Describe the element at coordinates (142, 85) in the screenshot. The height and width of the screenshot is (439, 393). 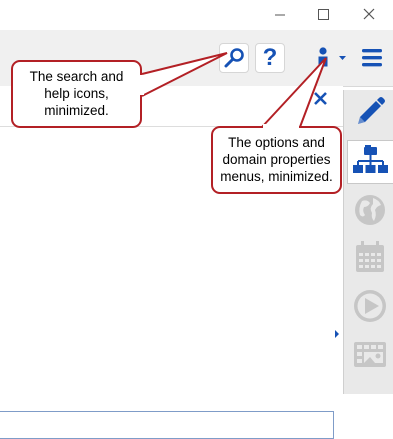
I see `left-callout-join` at that location.